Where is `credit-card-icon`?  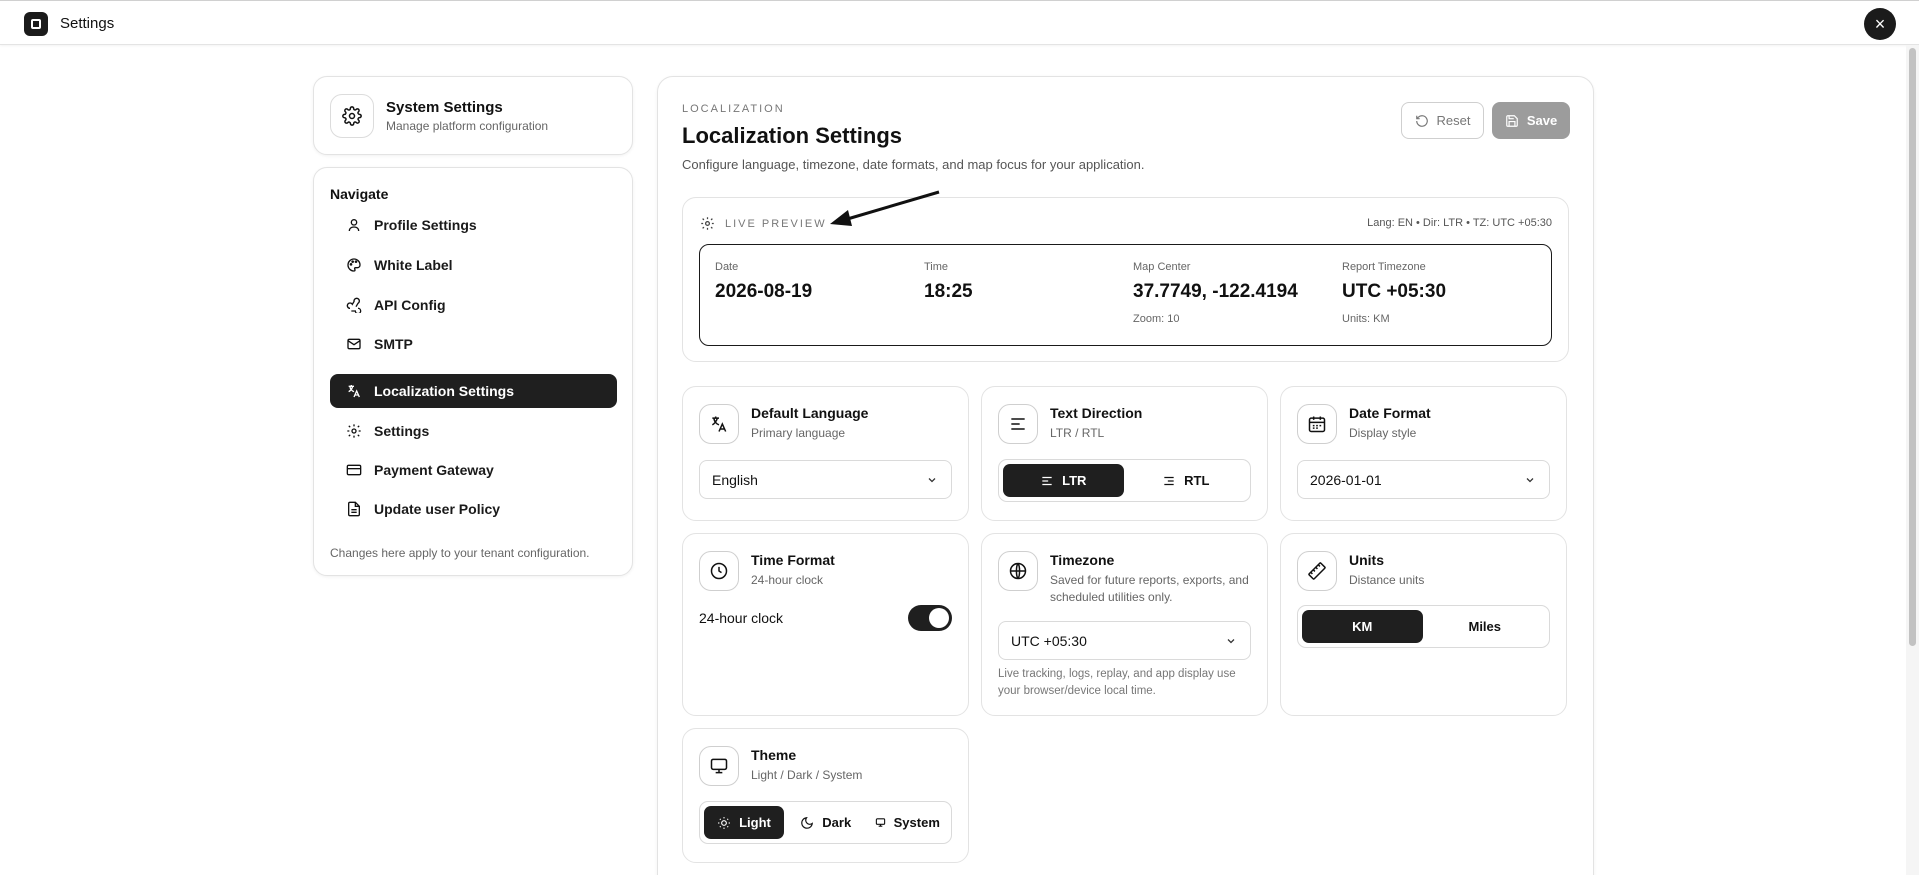 credit-card-icon is located at coordinates (354, 470).